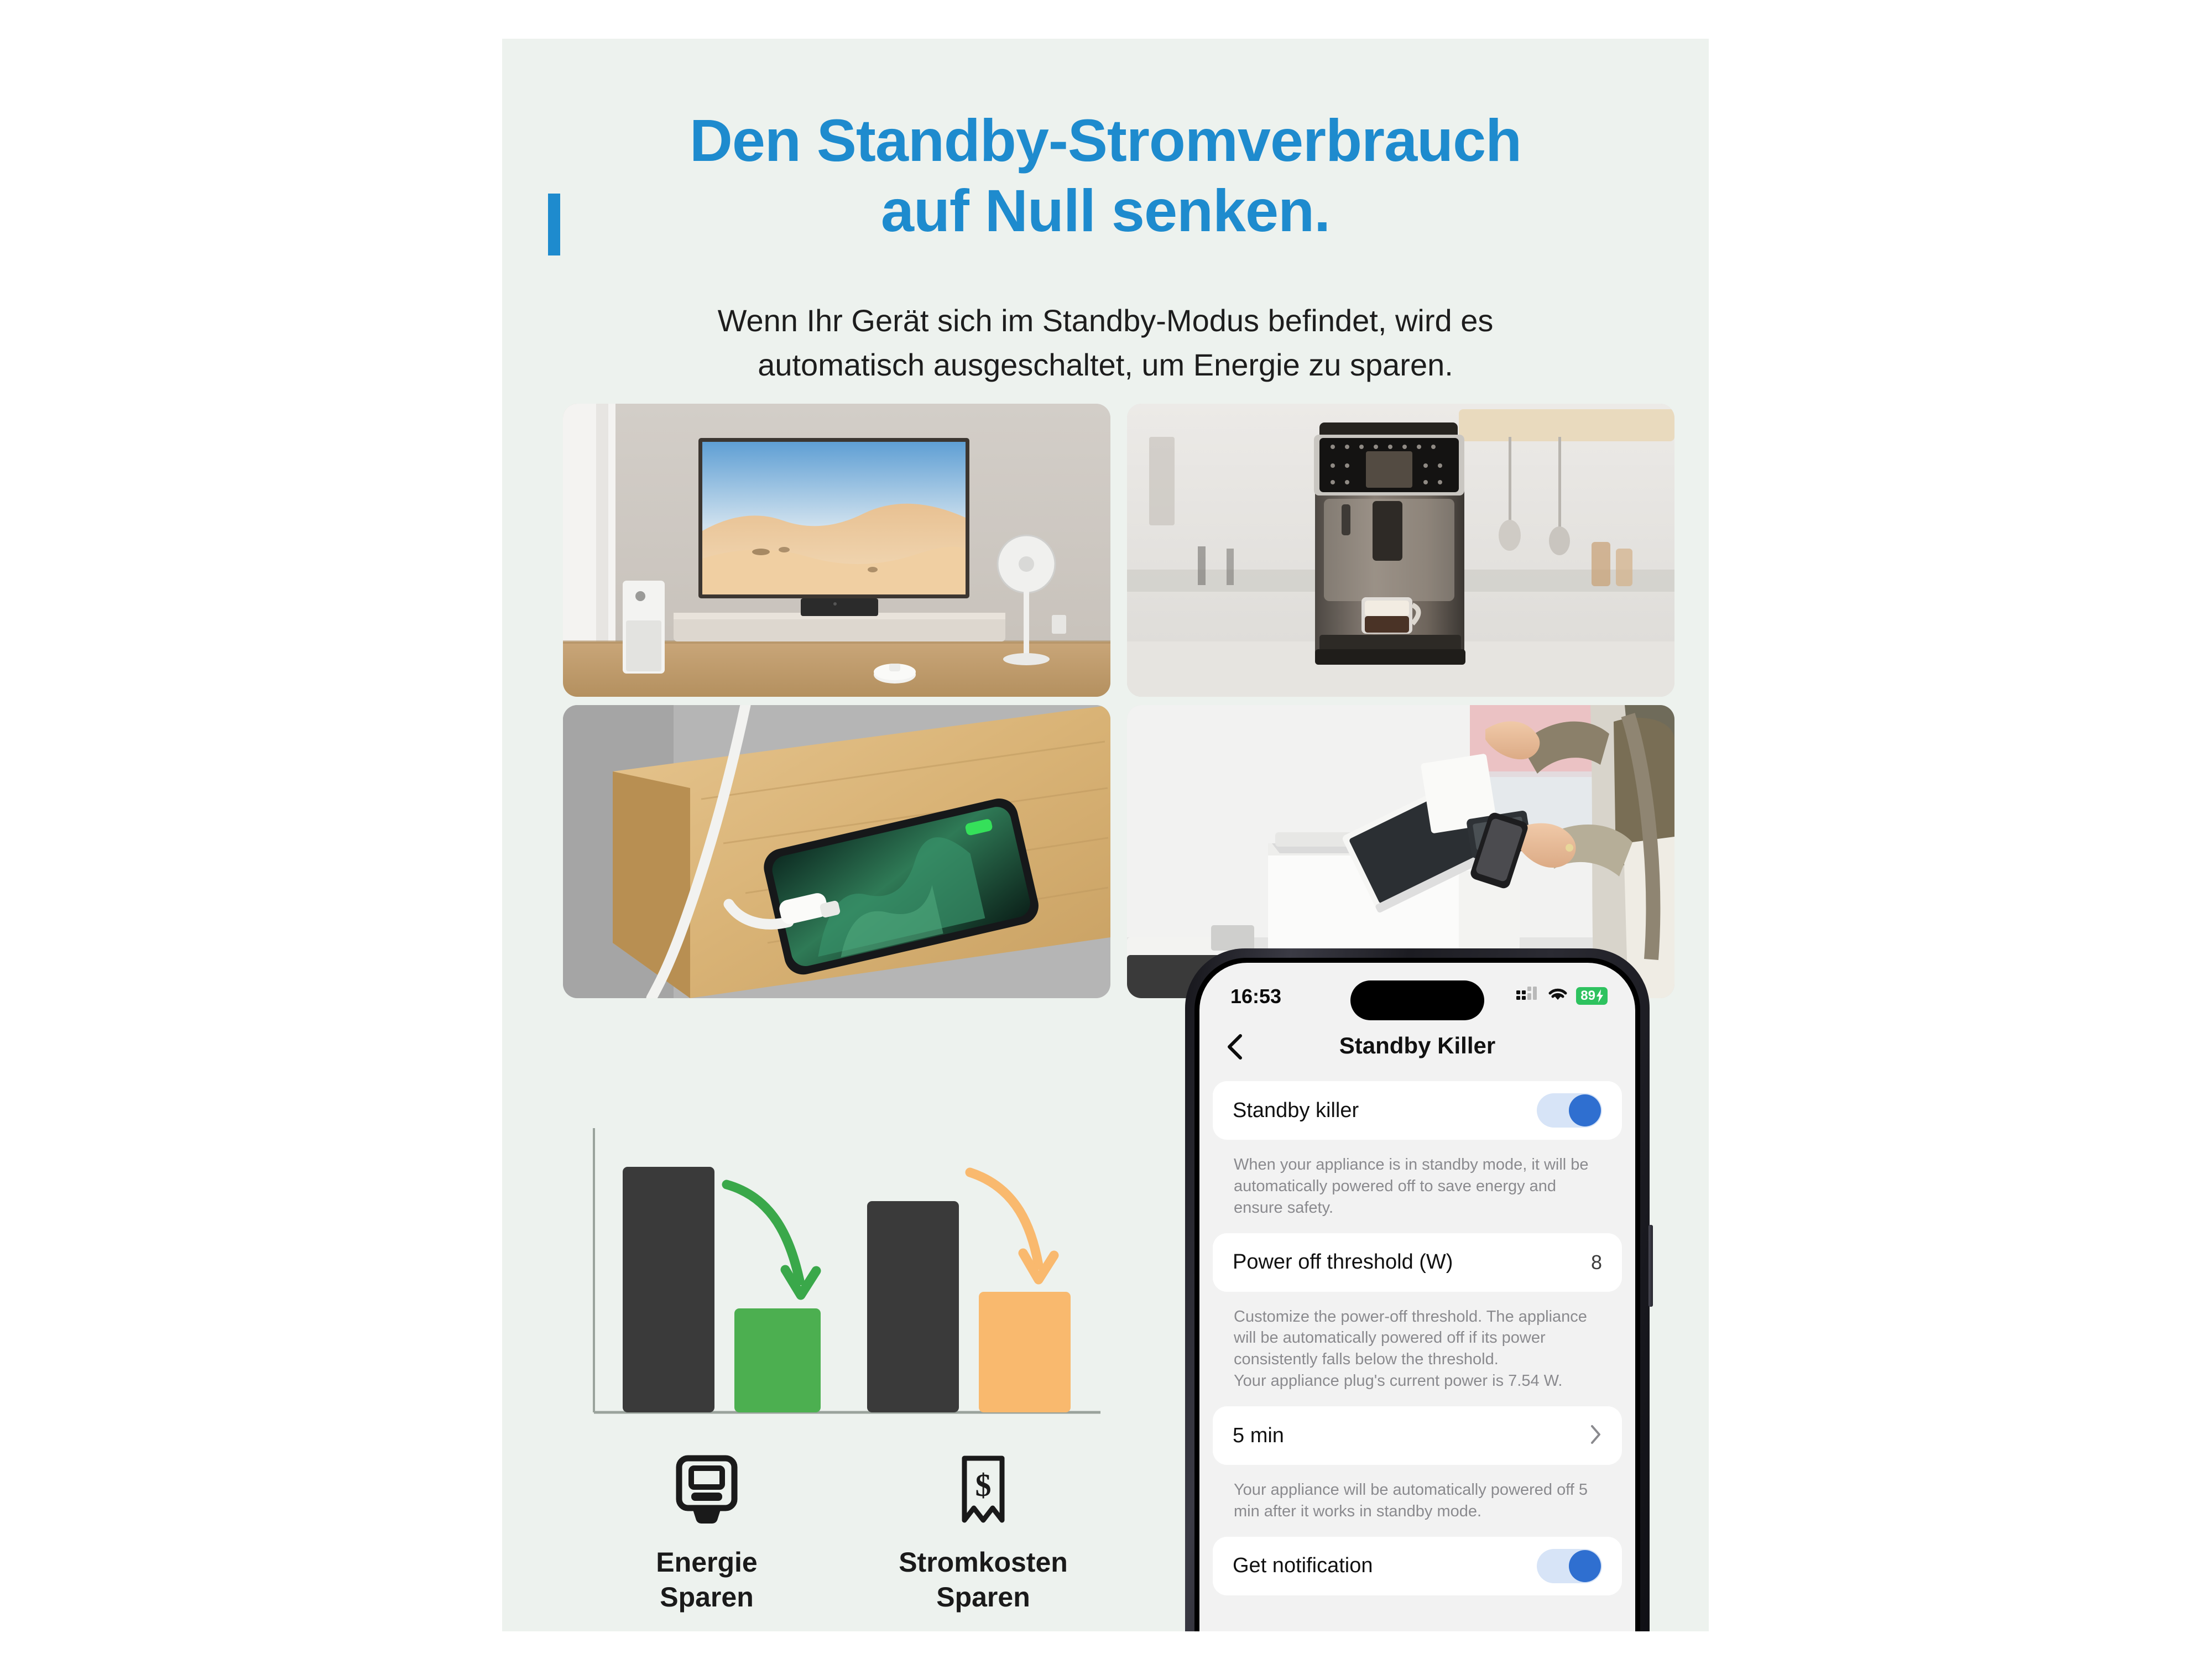  Describe the element at coordinates (707, 1490) in the screenshot. I see `power-plug-icon` at that location.